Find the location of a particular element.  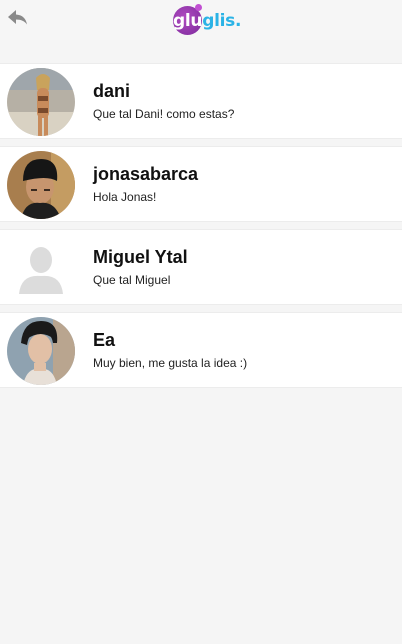

conversation-item: dani Que tal Dani! como estas? is located at coordinates (201, 101).